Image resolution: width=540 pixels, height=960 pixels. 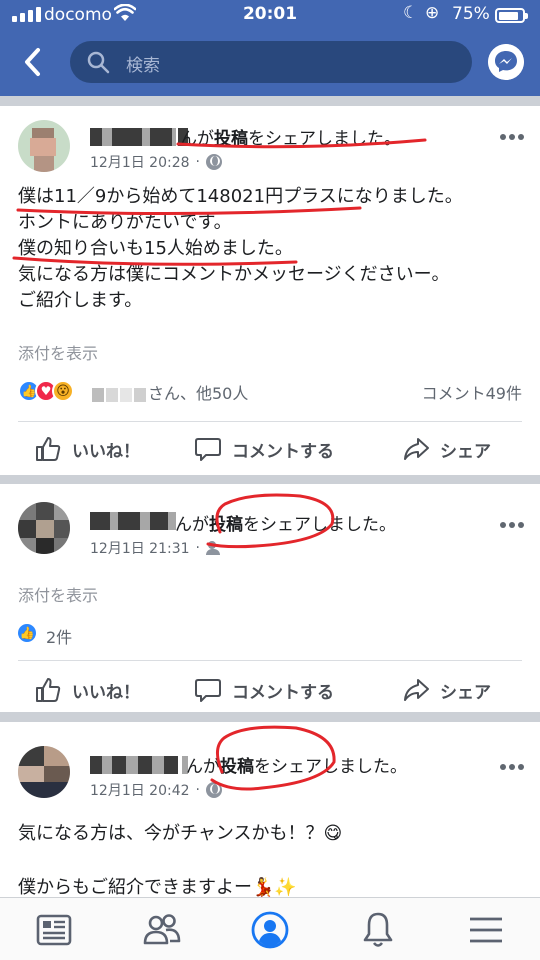 I want to click on post-meta: 12月1日 20:28 ·, so click(x=156, y=162).